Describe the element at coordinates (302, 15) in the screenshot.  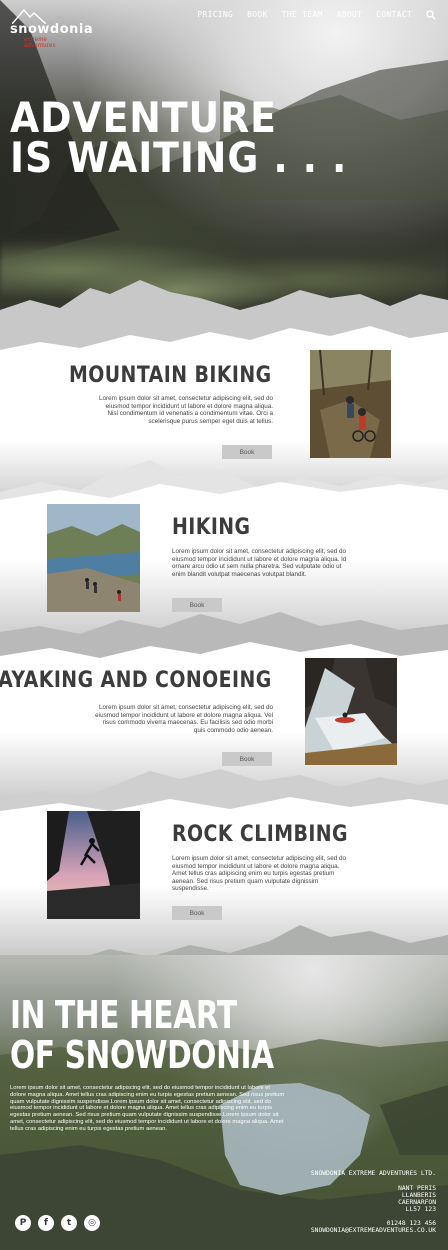
I see `nav-the-team: THE TEAM` at that location.